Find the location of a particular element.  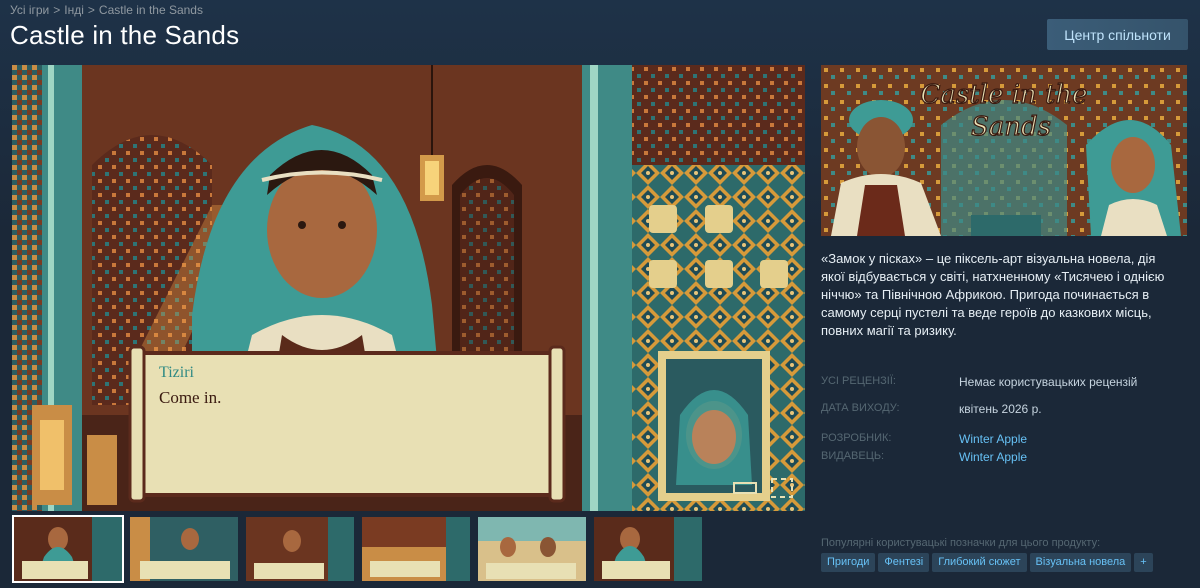

community-hub-button: Центр спільноти is located at coordinates (1117, 34).